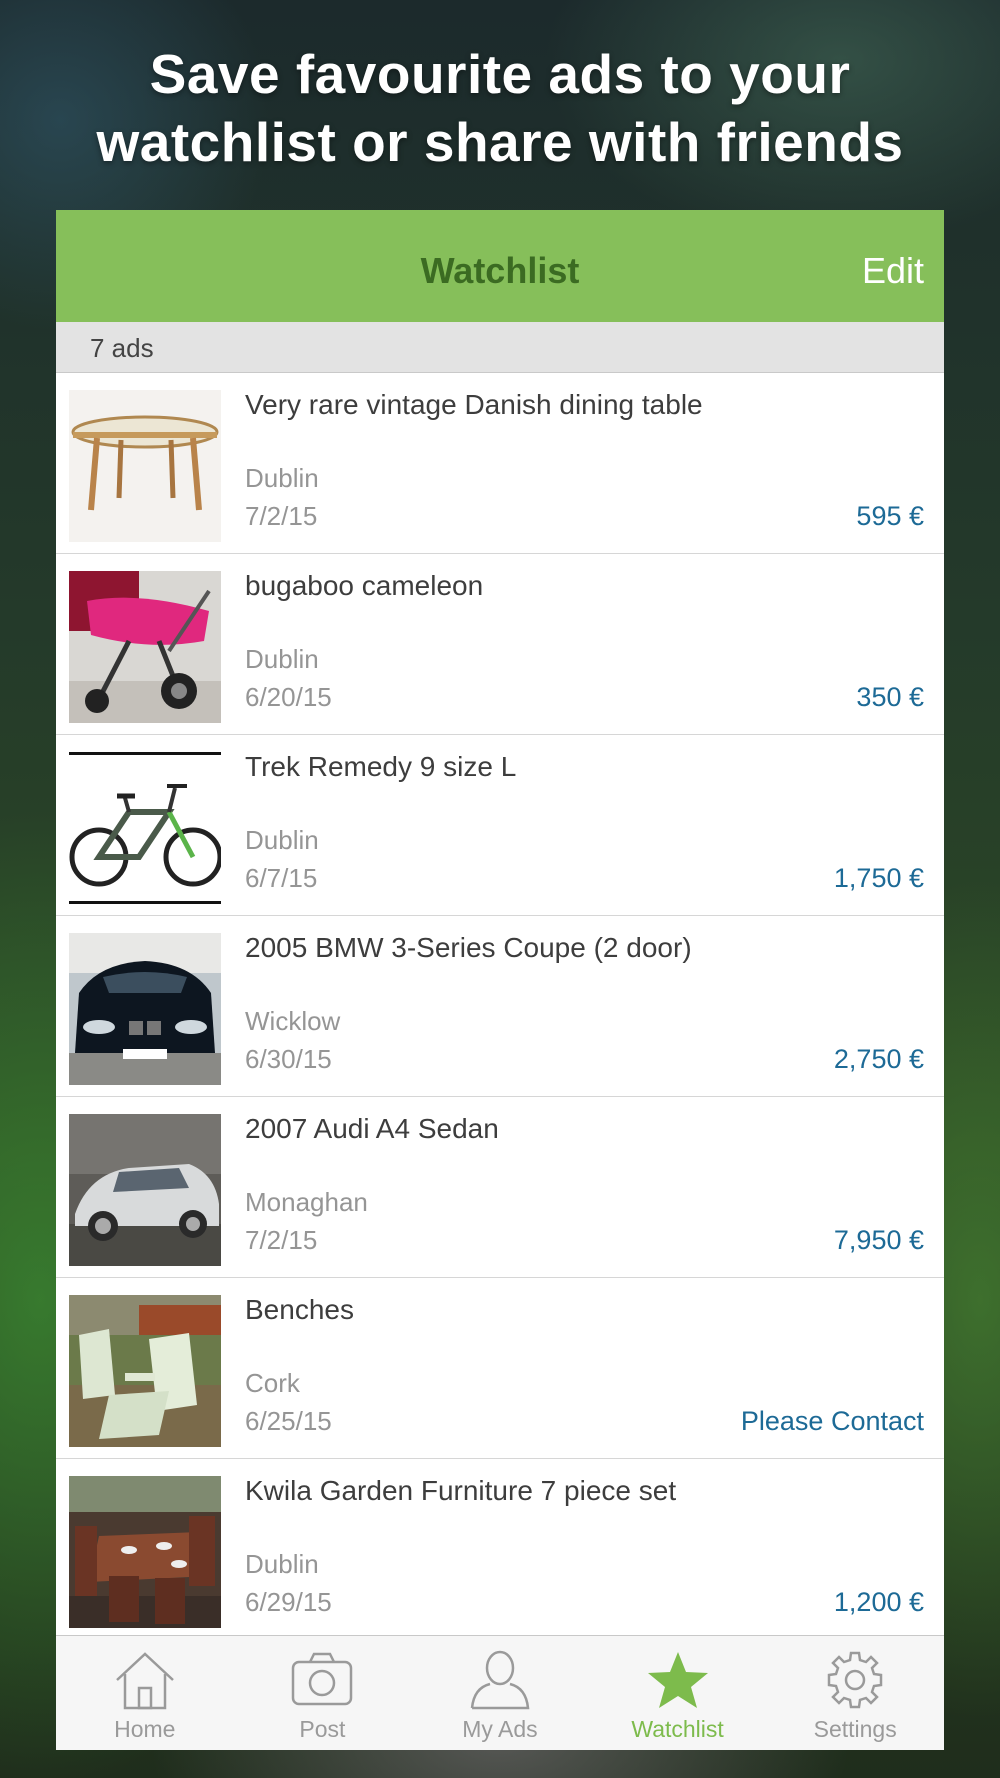 This screenshot has width=1000, height=1778. Describe the element at coordinates (500, 142) in the screenshot. I see `headline-line-2: watchlist or share with friends` at that location.